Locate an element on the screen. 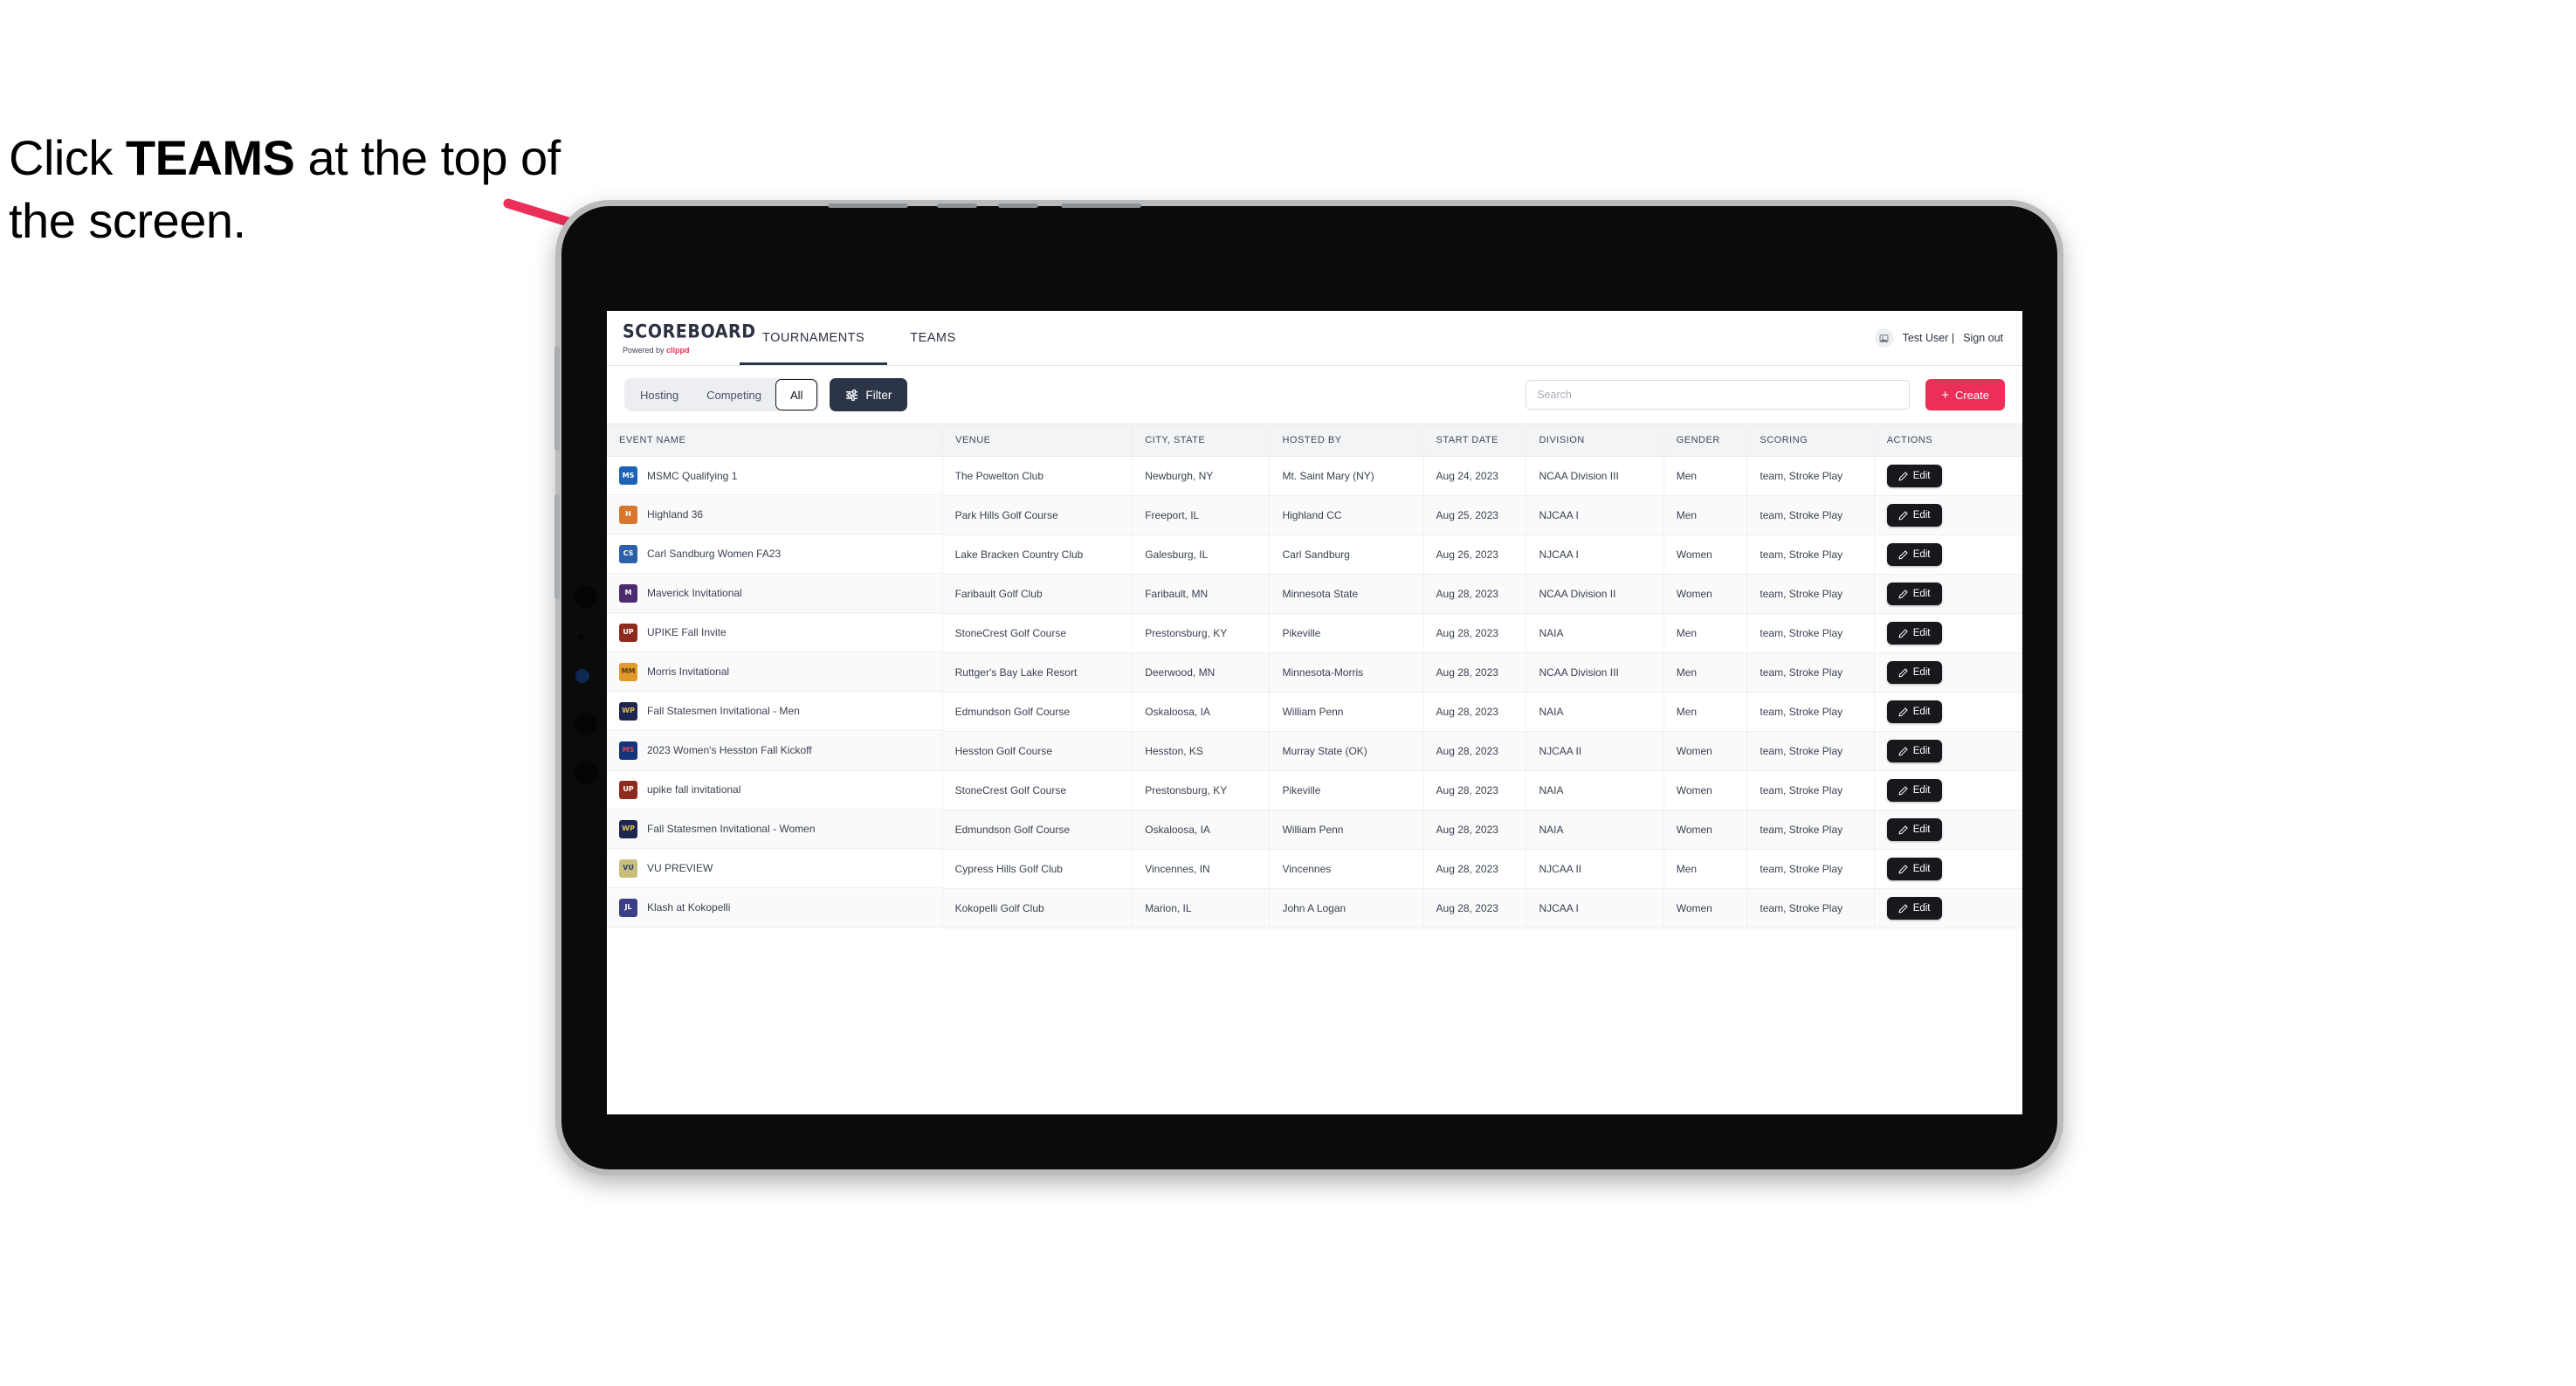  cell-event-name: CS Carl Sandburg Women FA23 is located at coordinates (775, 554).